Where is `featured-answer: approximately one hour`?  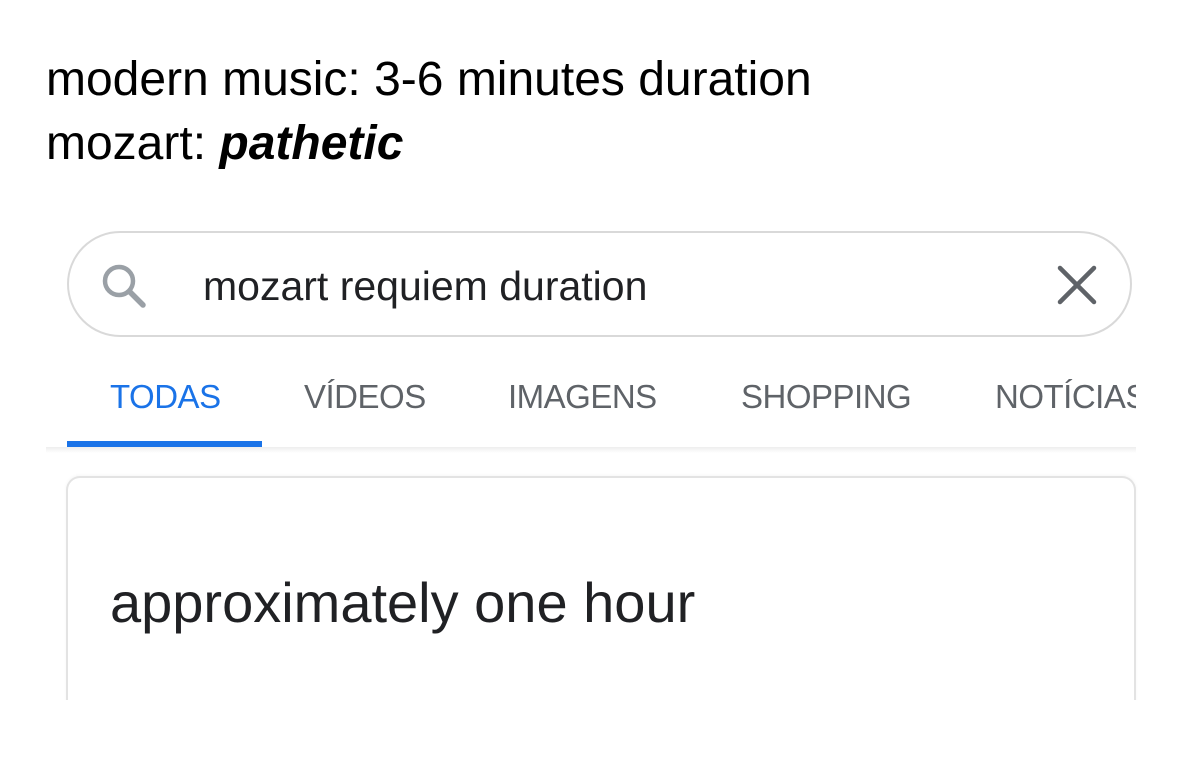 featured-answer: approximately one hour is located at coordinates (403, 602).